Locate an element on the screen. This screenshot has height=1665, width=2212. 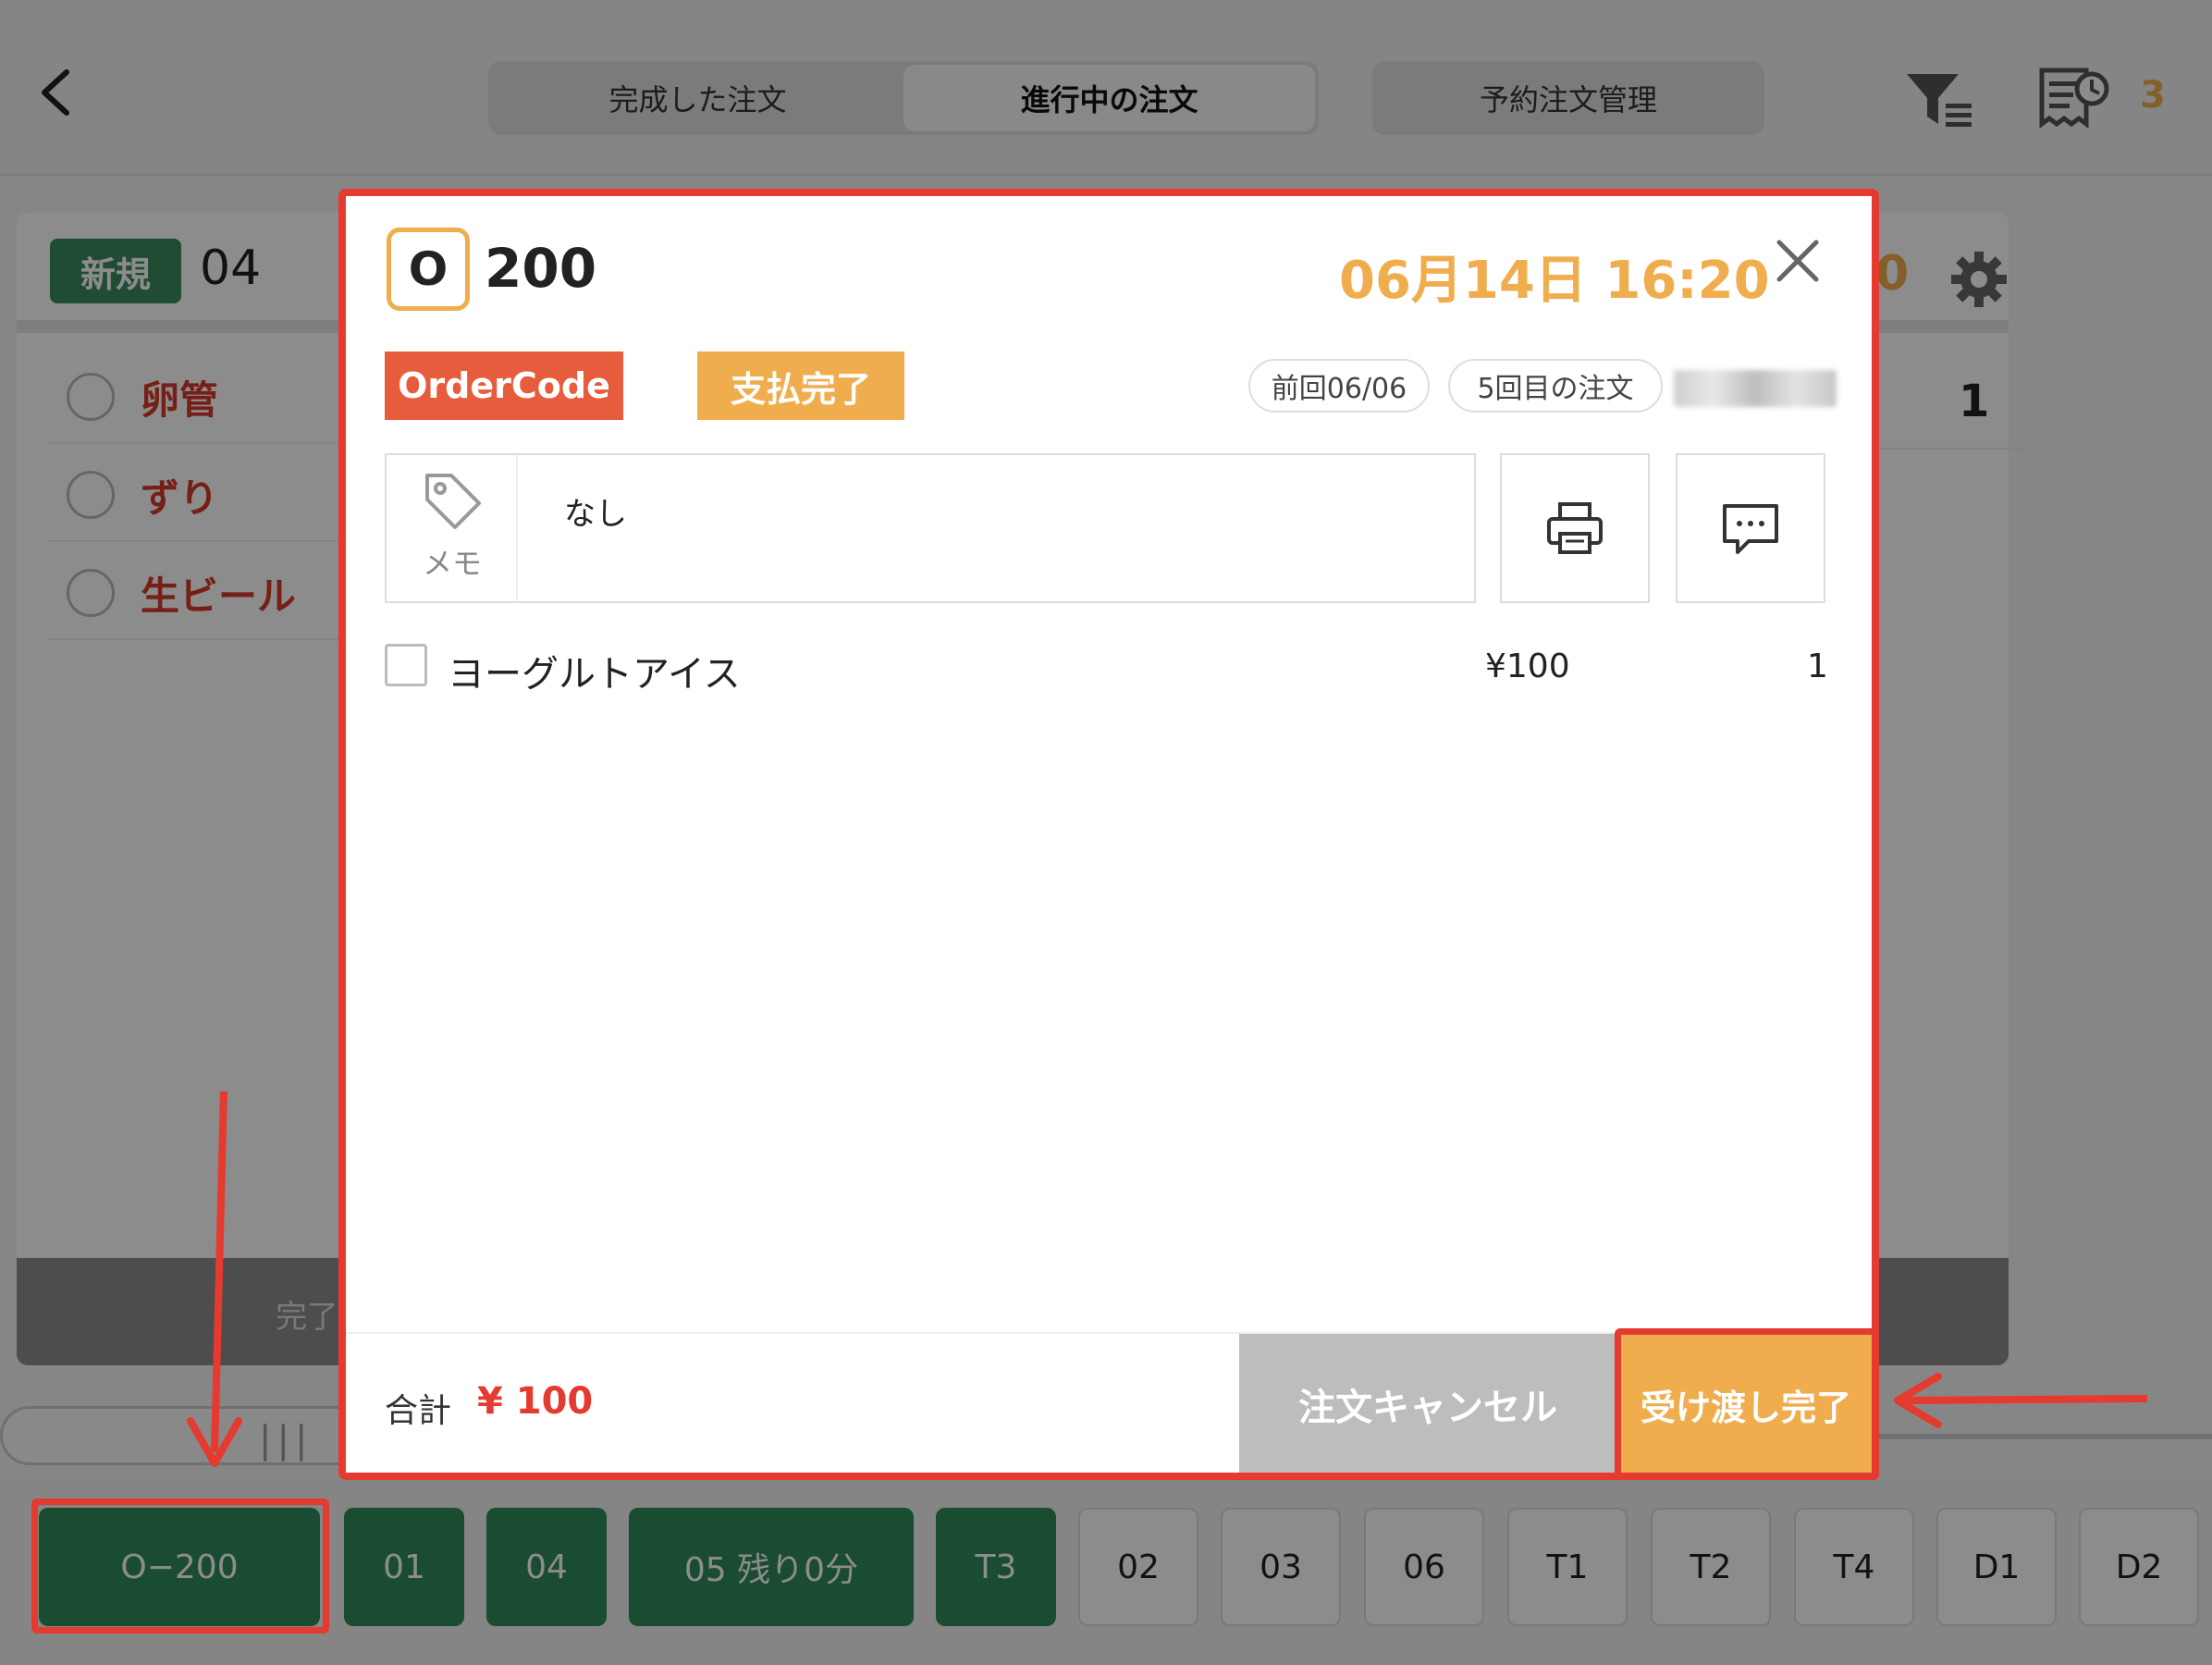
payment-status-tag: 支払完了 is located at coordinates (801, 386).